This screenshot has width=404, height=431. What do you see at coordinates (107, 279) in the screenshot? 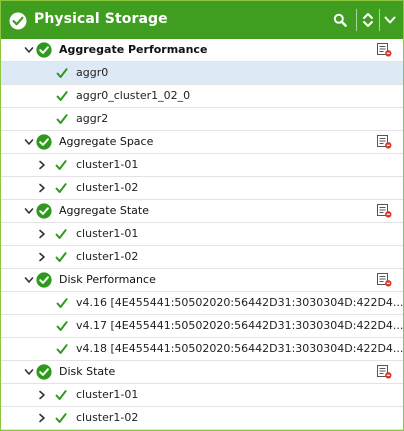
I see `tree-group-label: Disk Performance` at bounding box center [107, 279].